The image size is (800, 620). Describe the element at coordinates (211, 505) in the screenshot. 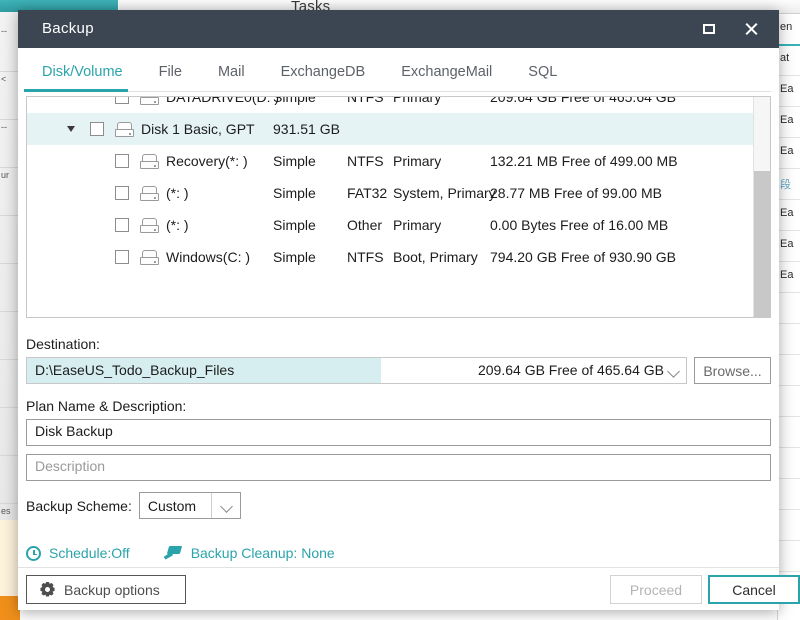

I see `select-divider` at that location.